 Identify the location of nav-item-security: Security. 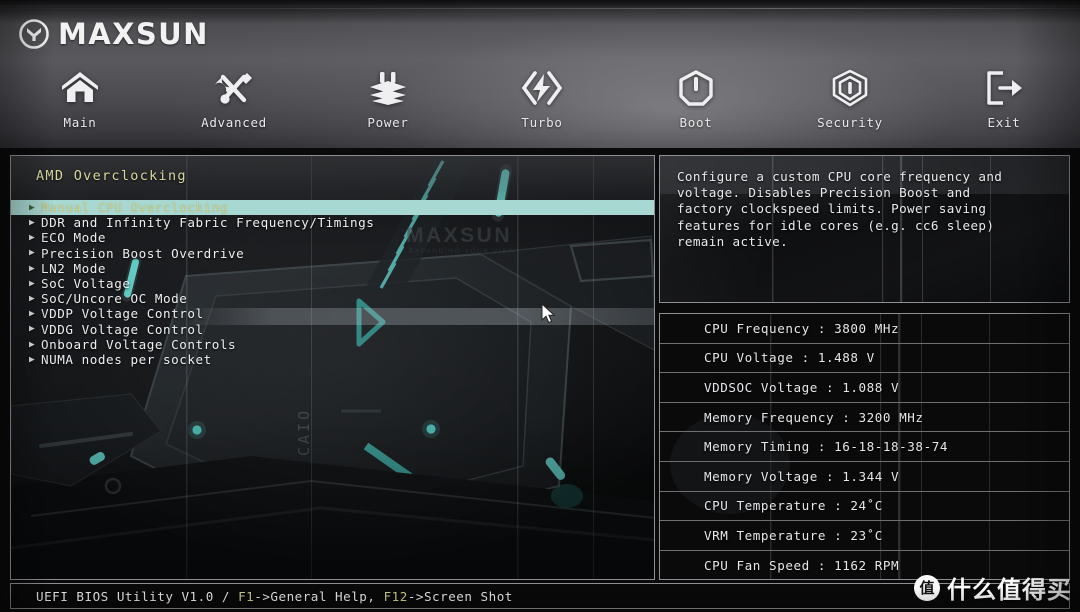
(850, 99).